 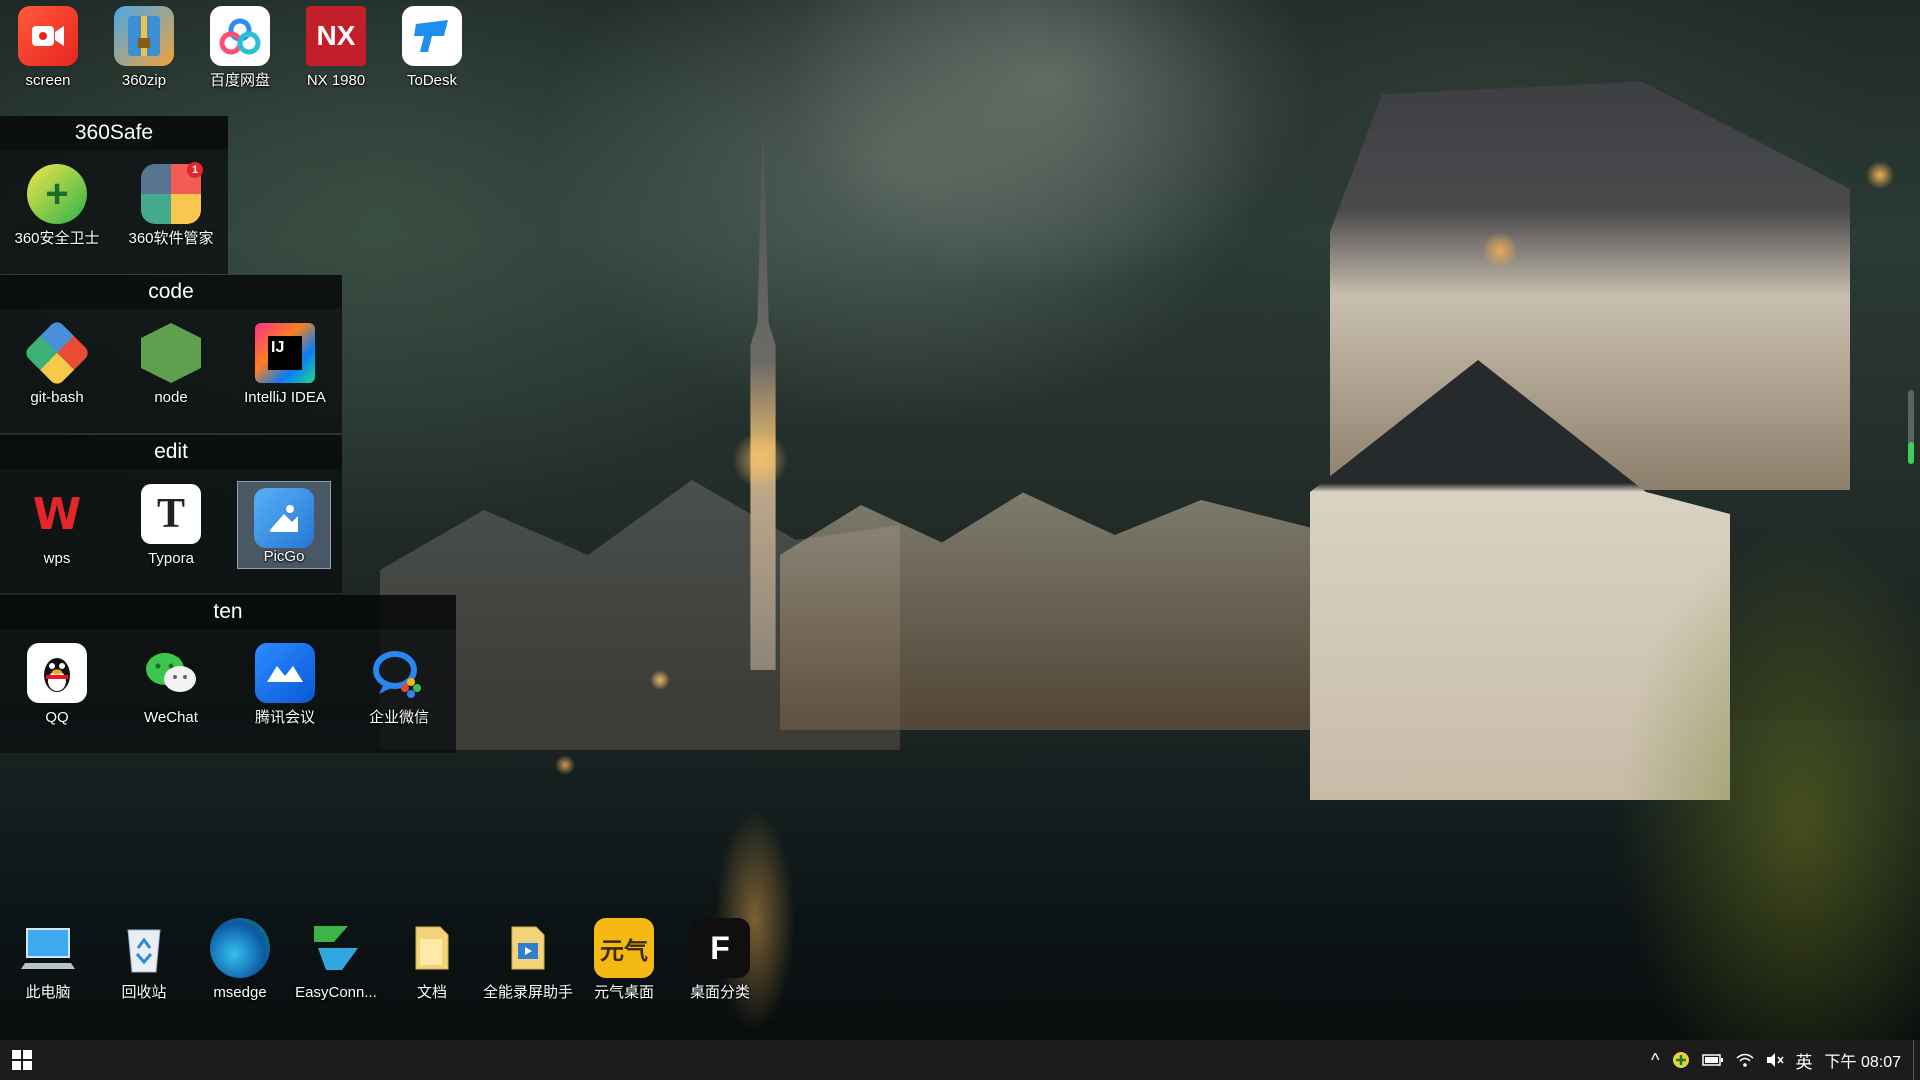 What do you see at coordinates (195, 170) in the screenshot?
I see `notification-badge: 1` at bounding box center [195, 170].